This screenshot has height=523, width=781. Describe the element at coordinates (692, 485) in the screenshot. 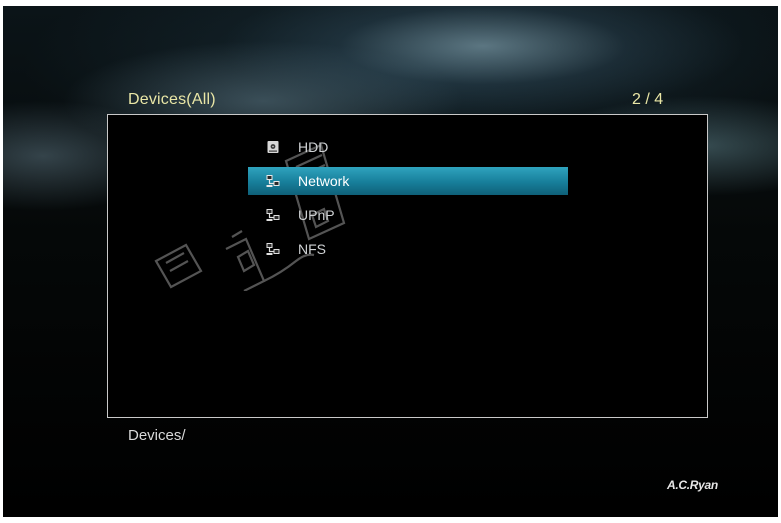

I see `brand-logo: A.C.Ryan` at that location.